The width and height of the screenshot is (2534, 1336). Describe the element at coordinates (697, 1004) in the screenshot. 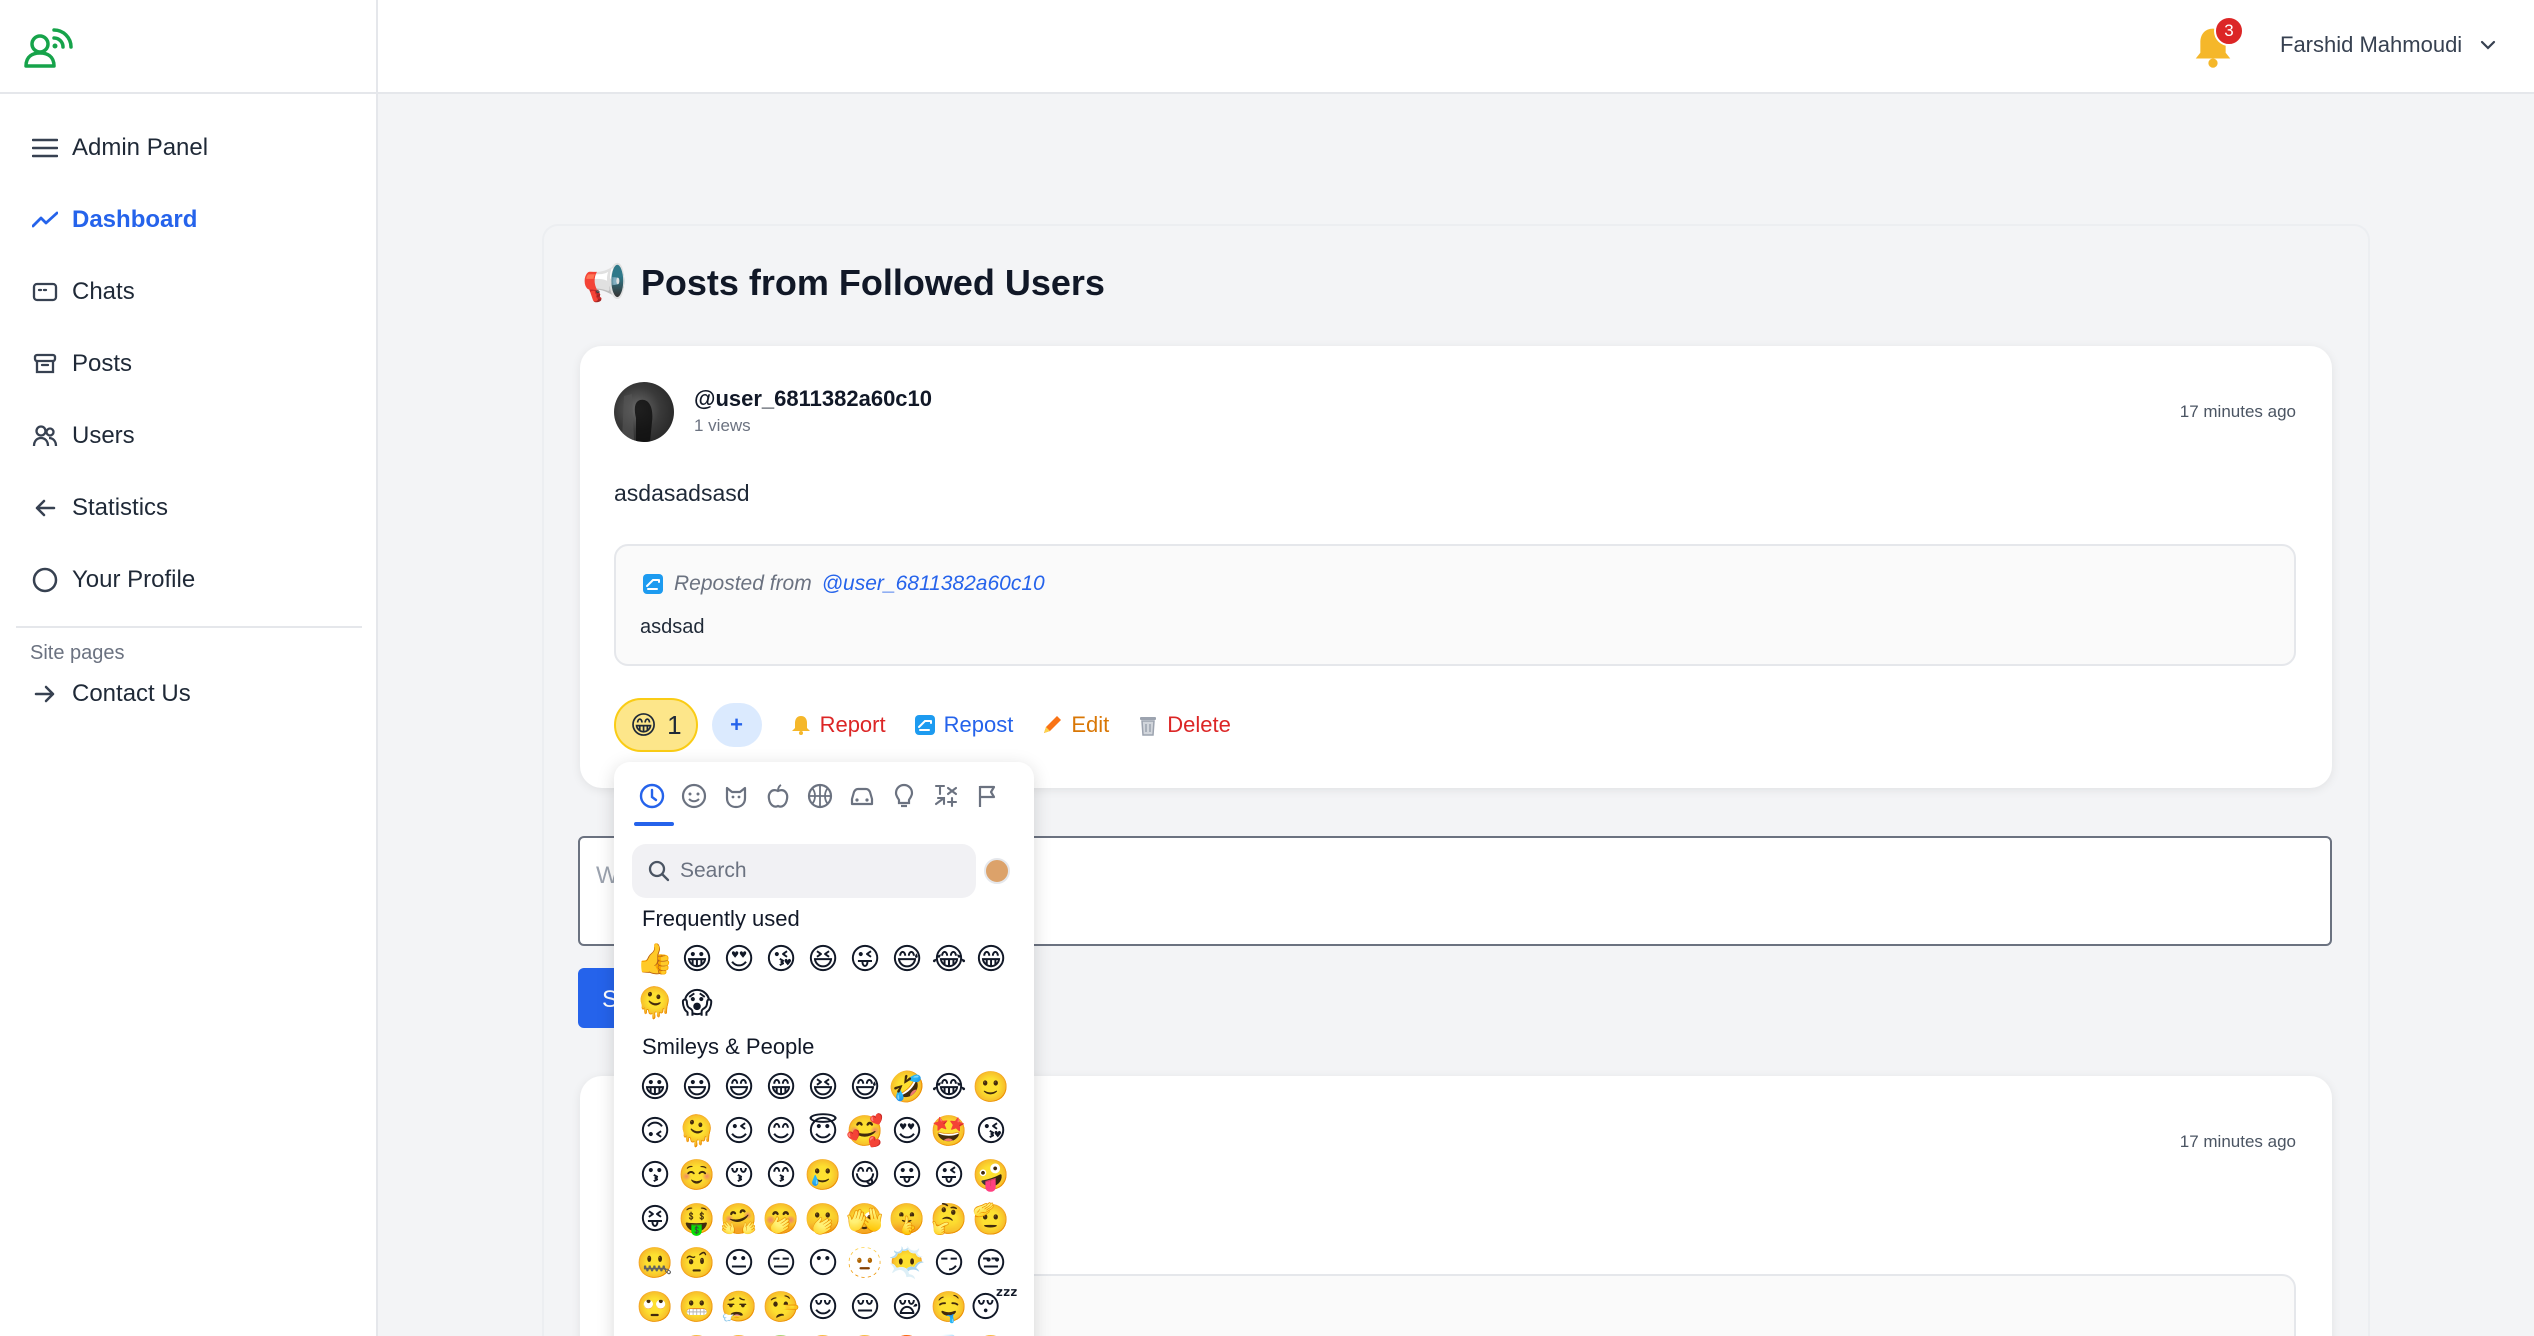

I see `emoji-option: 😱` at that location.